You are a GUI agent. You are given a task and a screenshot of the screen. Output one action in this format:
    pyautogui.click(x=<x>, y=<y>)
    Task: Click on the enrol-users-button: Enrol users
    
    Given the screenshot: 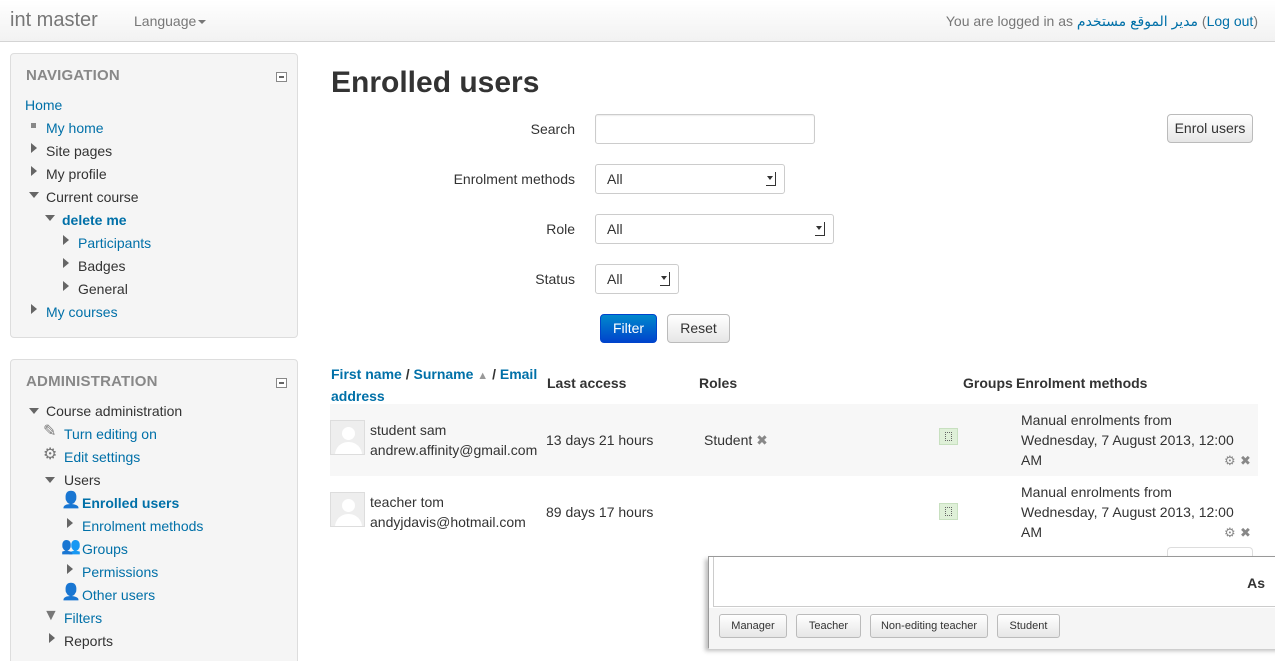 What is the action you would take?
    pyautogui.click(x=1210, y=128)
    